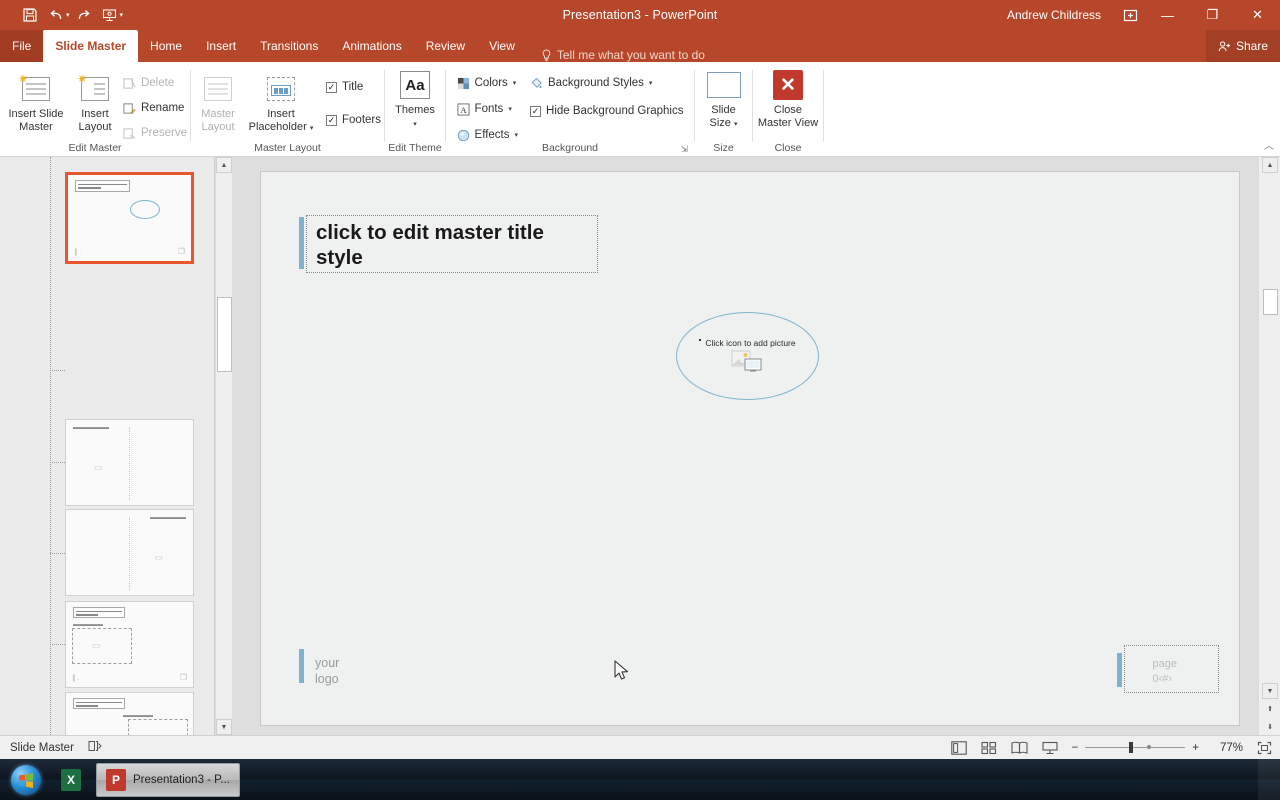 The width and height of the screenshot is (1280, 800). Describe the element at coordinates (1270, 165) in the screenshot. I see `canvas-scroll-up-button: ▲` at that location.